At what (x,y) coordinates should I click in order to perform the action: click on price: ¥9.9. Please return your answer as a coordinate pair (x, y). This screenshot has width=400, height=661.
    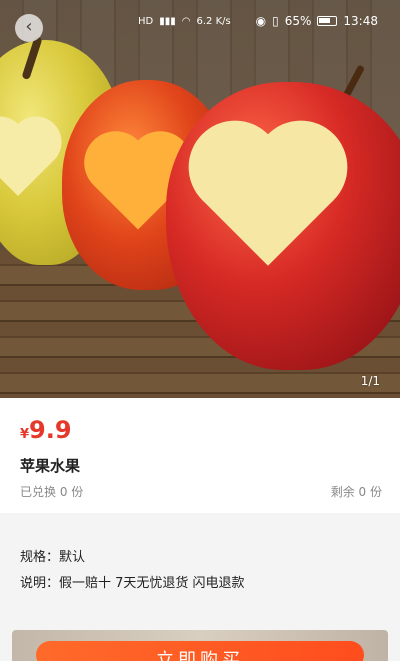
    Looking at the image, I should click on (46, 430).